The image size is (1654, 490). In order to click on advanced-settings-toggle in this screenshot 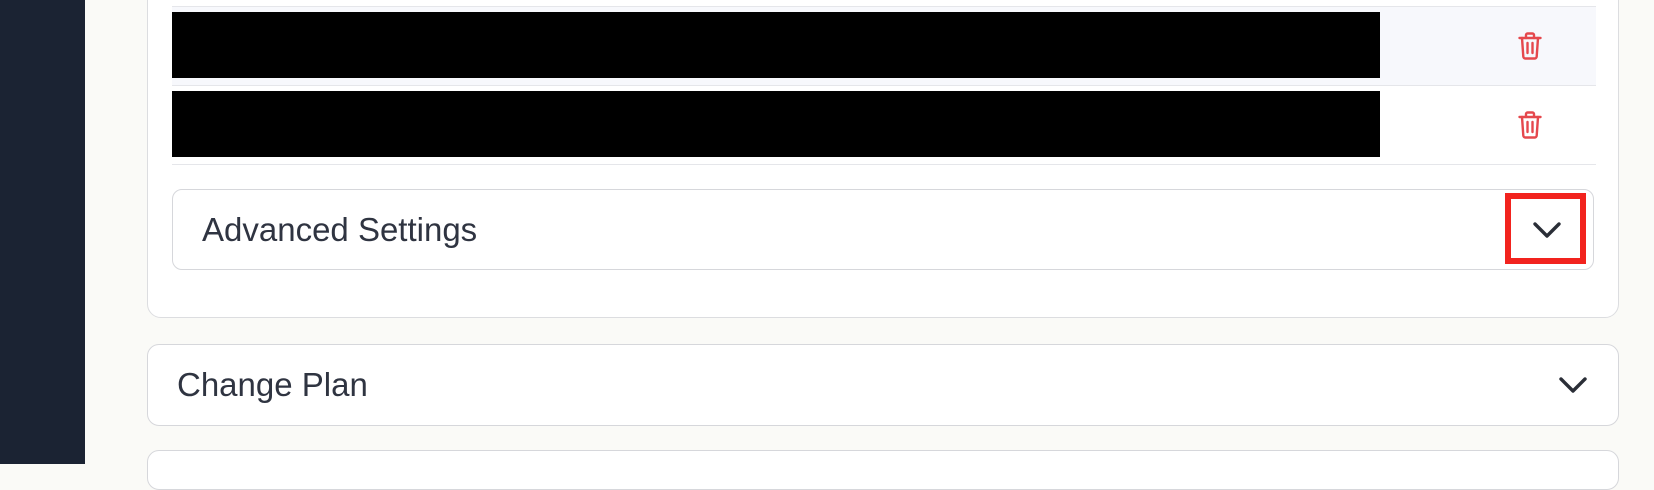, I will do `click(1546, 229)`.